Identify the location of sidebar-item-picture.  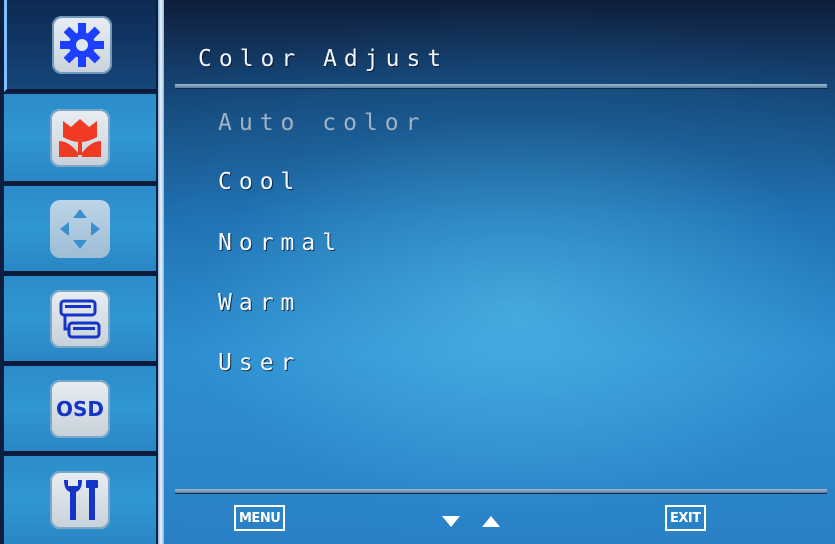
(80, 139).